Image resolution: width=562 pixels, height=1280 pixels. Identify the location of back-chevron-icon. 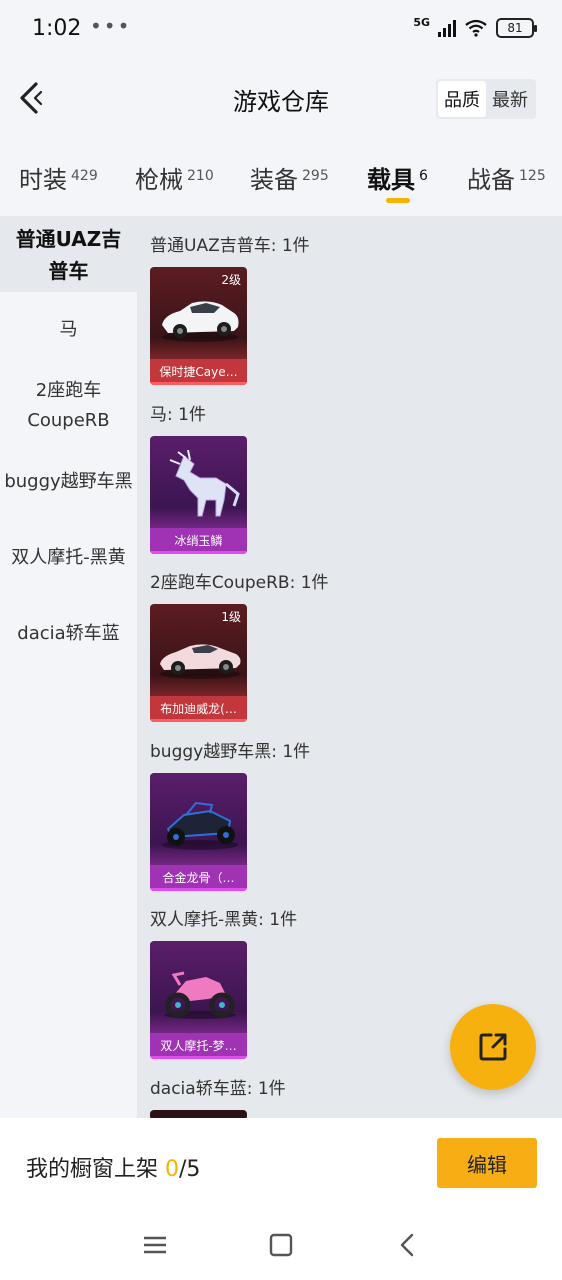
(407, 1245).